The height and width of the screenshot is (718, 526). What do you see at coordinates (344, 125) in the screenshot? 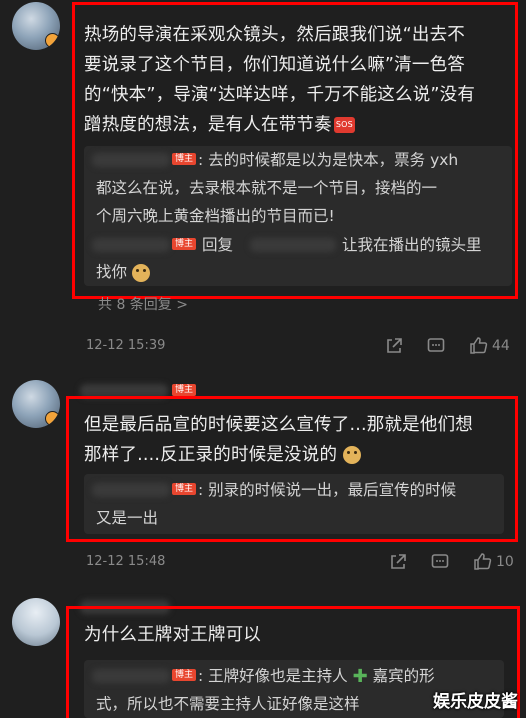
I see `sos-emoji-icon: SOS` at bounding box center [344, 125].